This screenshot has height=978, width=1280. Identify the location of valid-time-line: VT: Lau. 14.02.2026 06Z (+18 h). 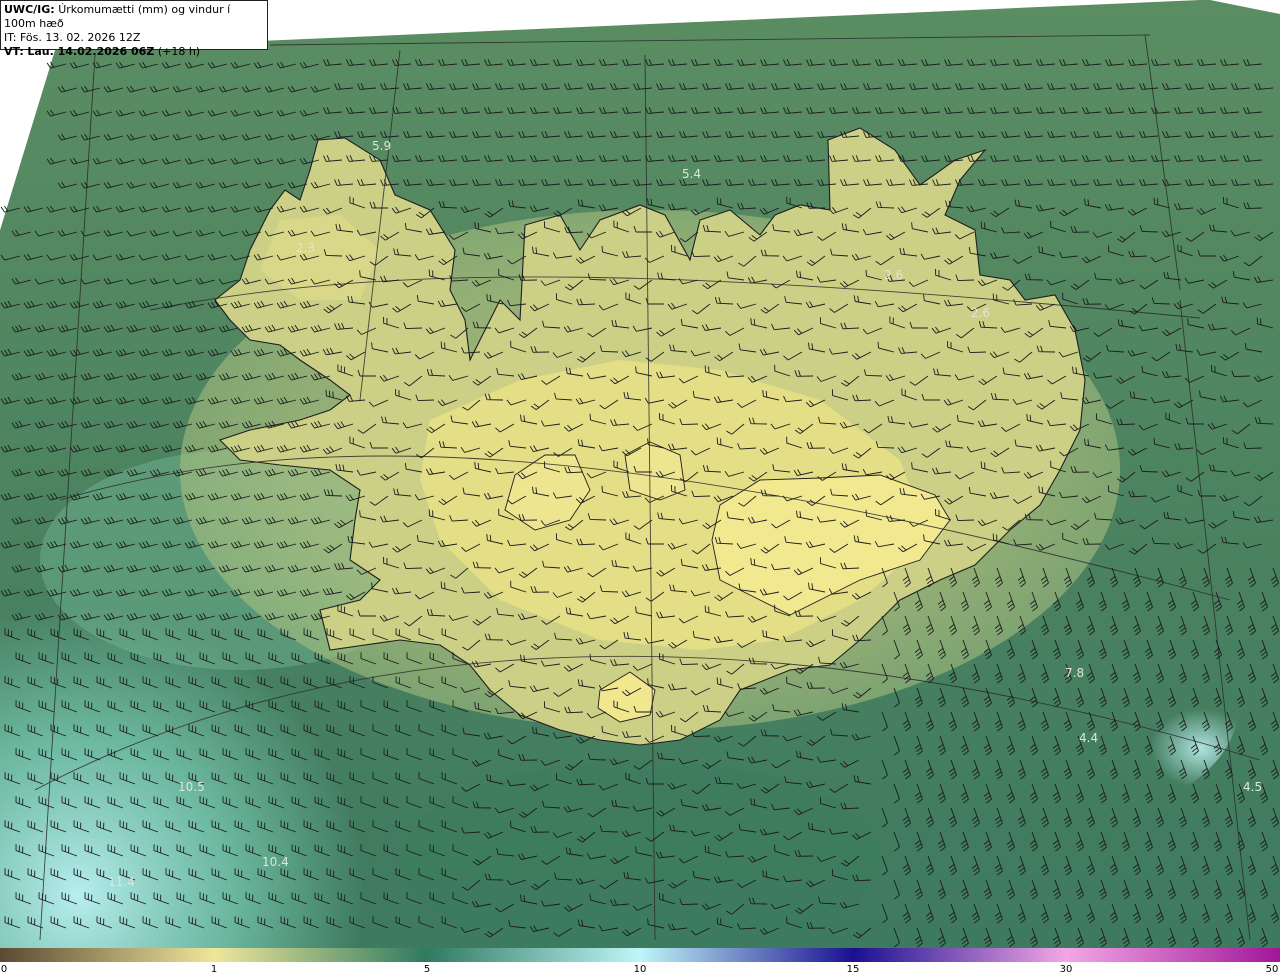
(134, 52).